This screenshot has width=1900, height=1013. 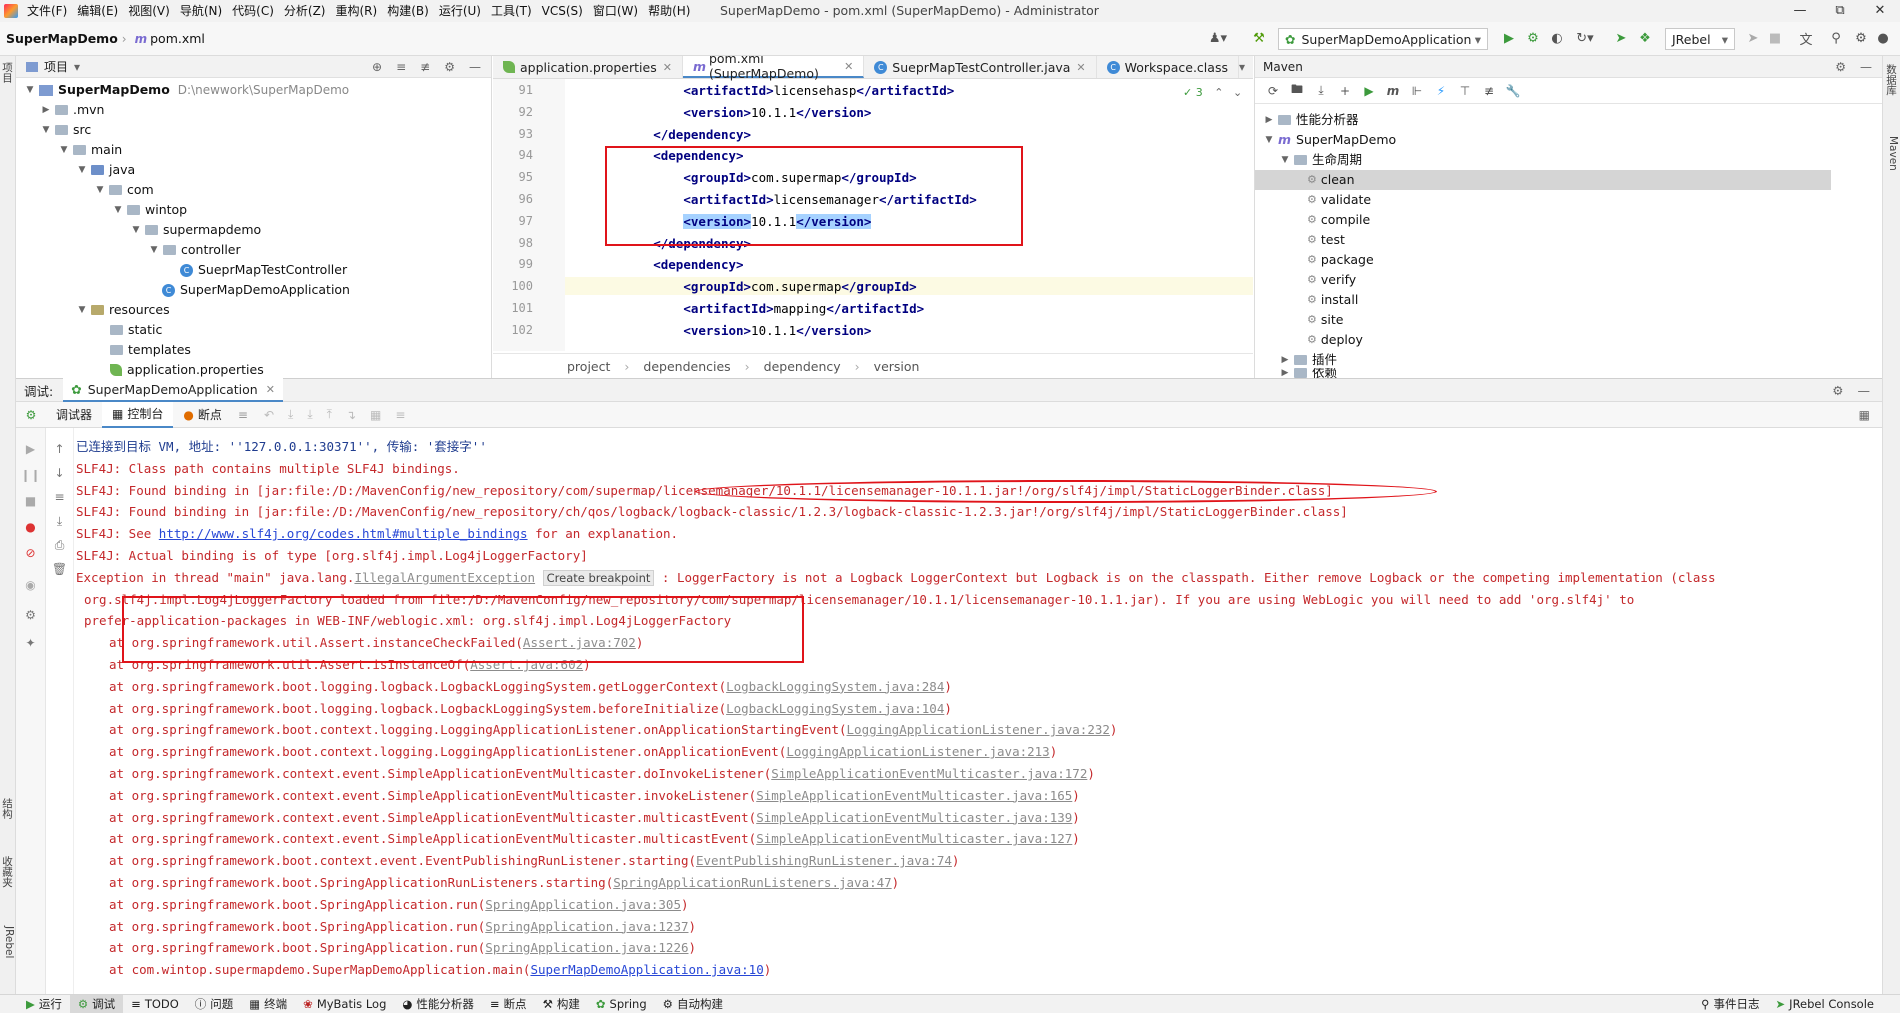 I want to click on show-dependencies-icon: ⊤, so click(x=1465, y=91).